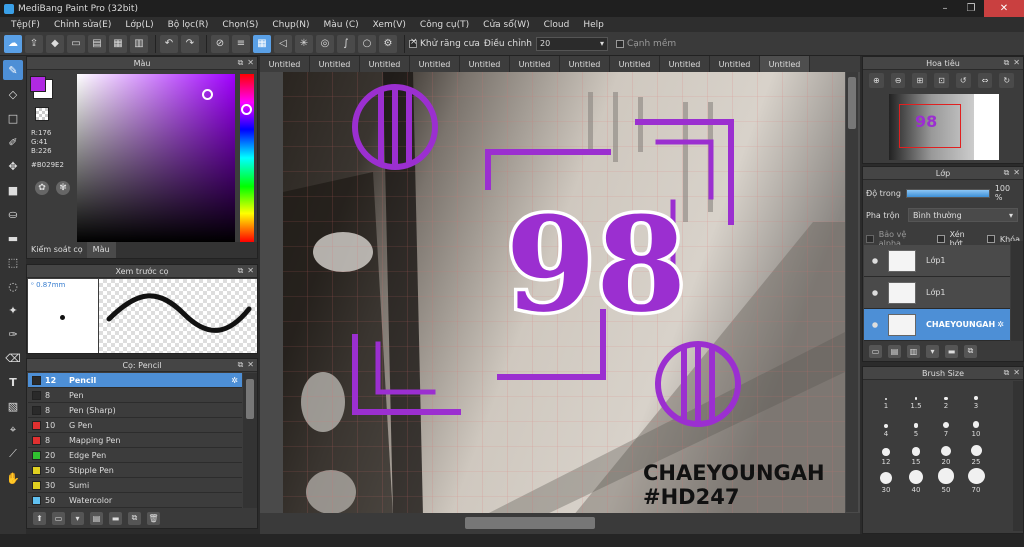 This screenshot has height=547, width=1024. I want to click on brush-item: 12 Pencil ✲, so click(135, 380).